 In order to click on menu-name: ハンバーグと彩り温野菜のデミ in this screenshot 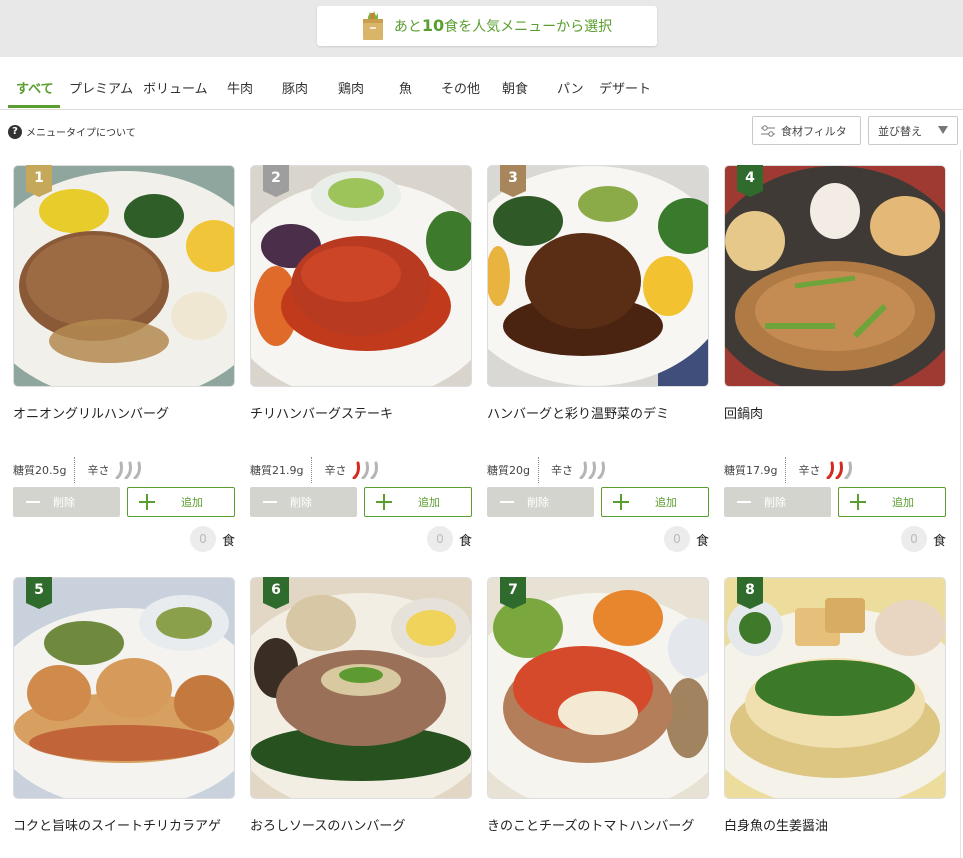, I will do `click(598, 415)`.